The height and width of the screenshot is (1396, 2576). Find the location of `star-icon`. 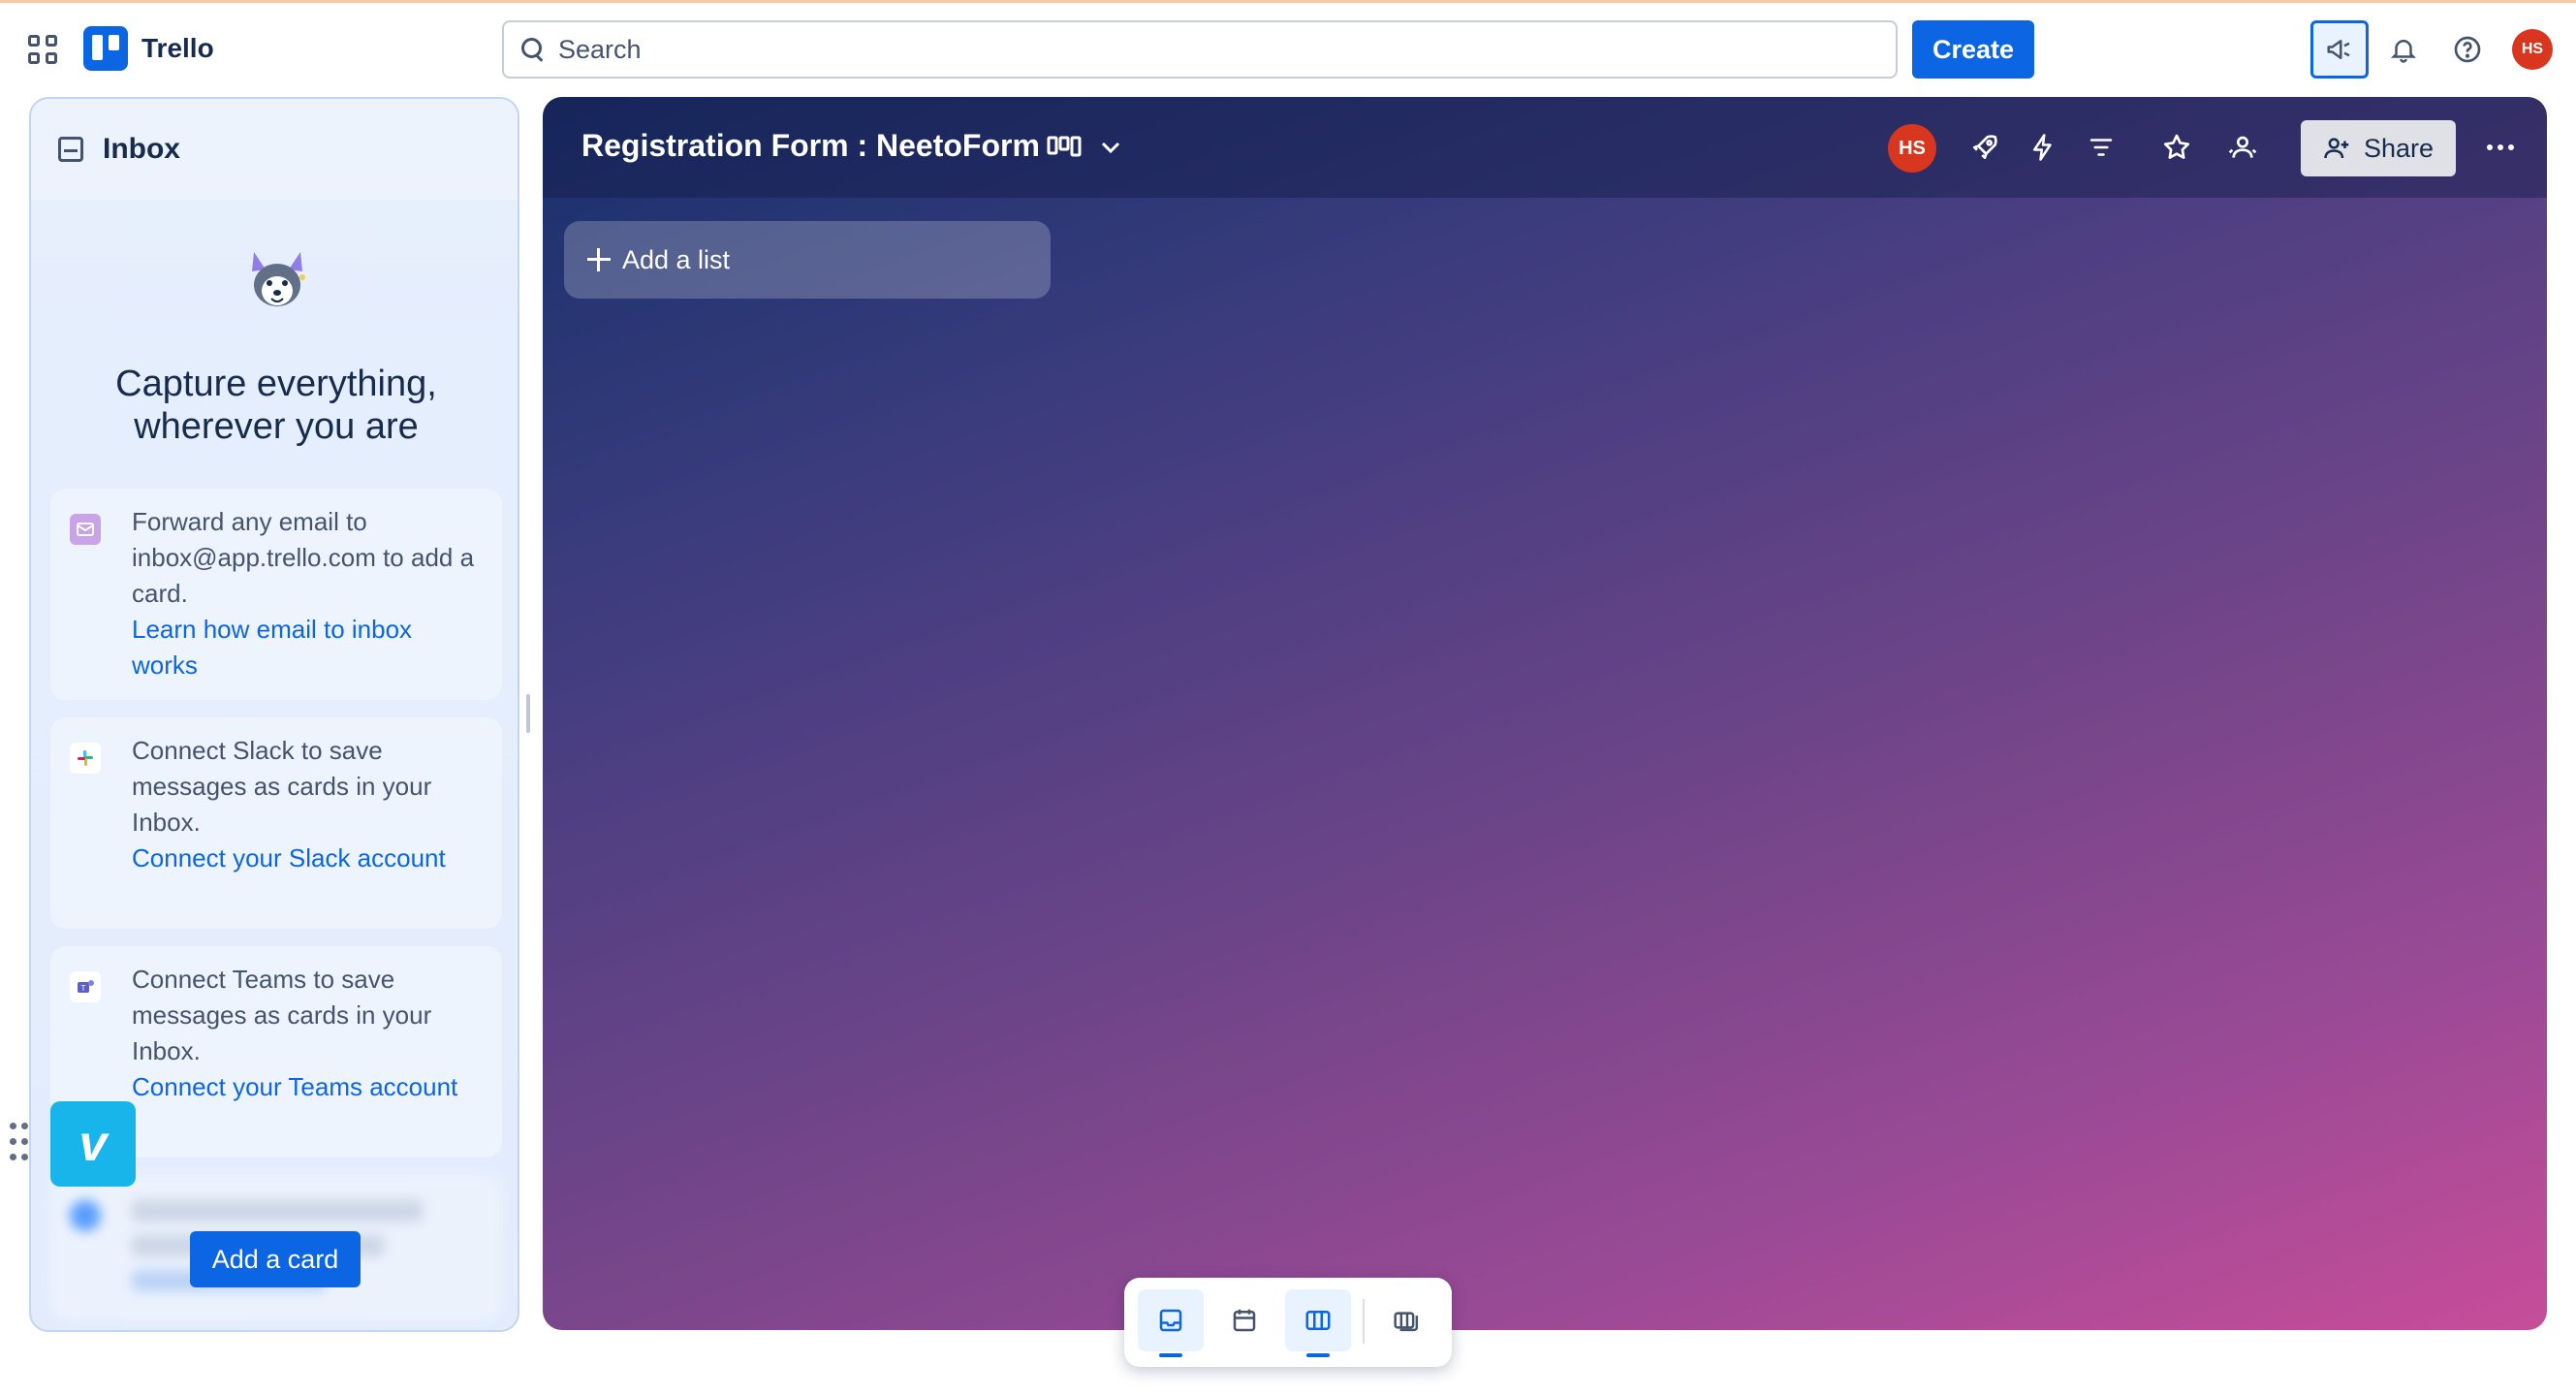

star-icon is located at coordinates (2176, 147).